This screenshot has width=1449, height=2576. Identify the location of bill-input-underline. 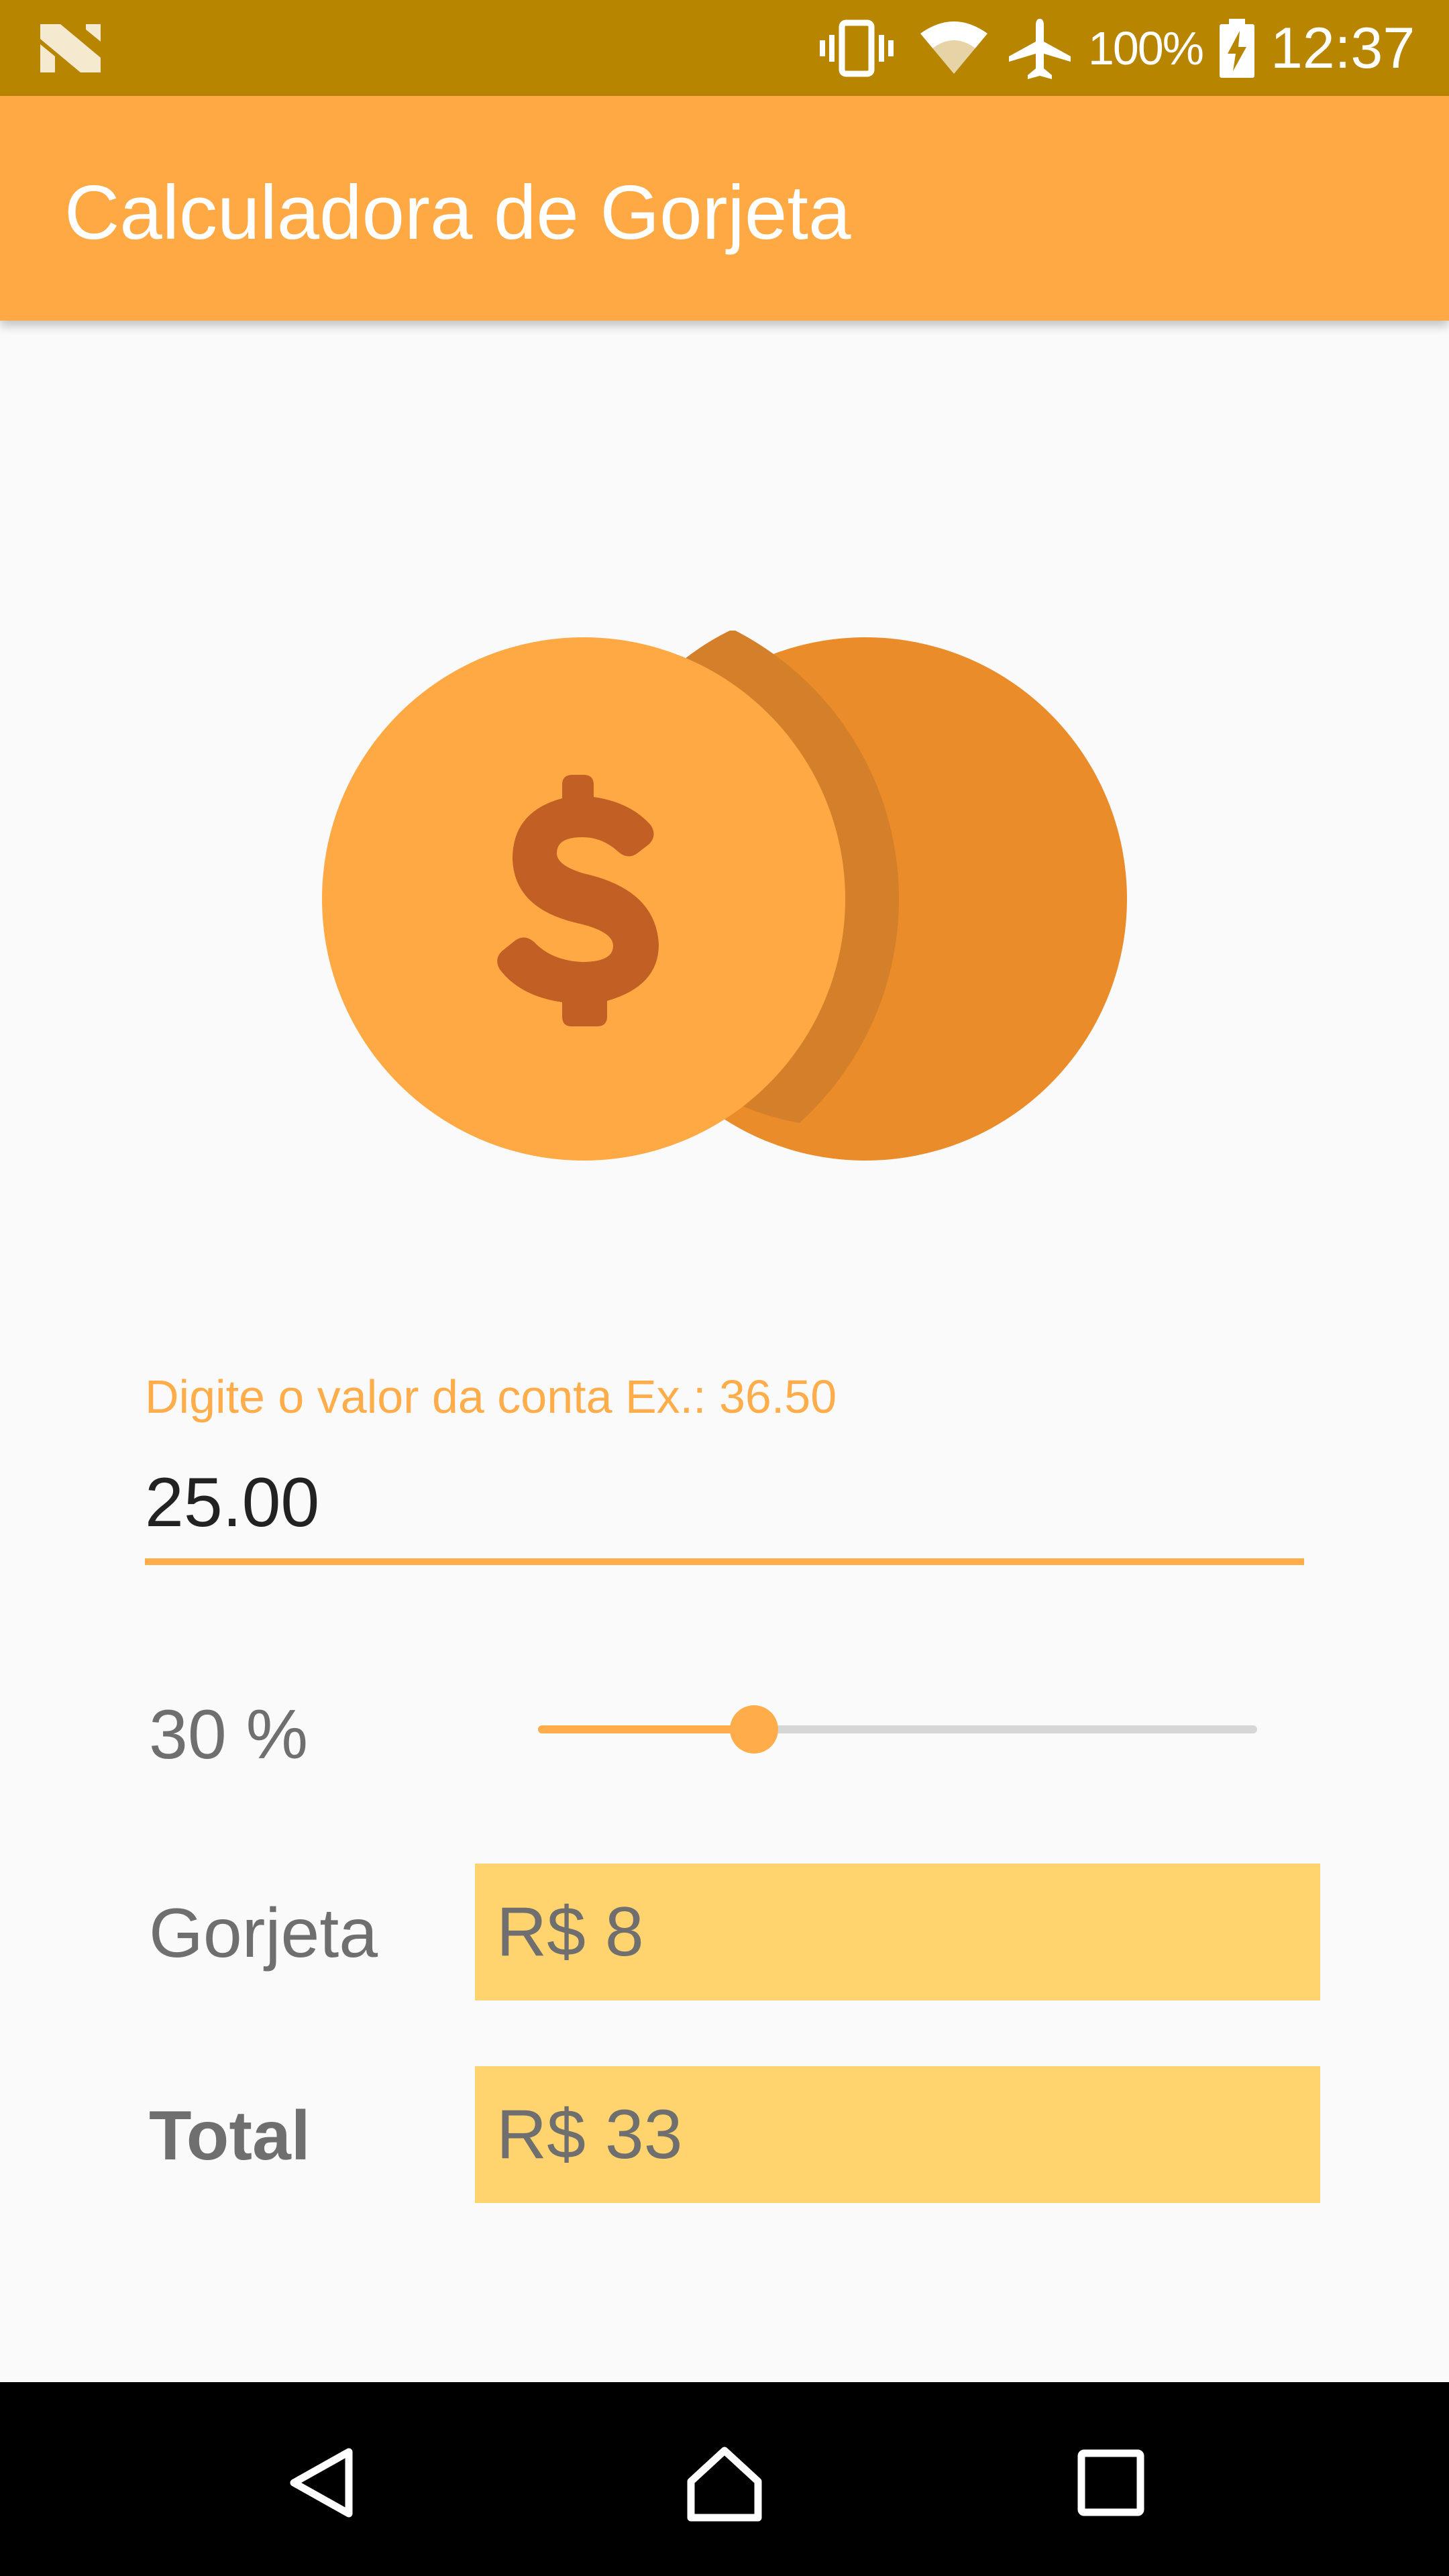
(724, 1561).